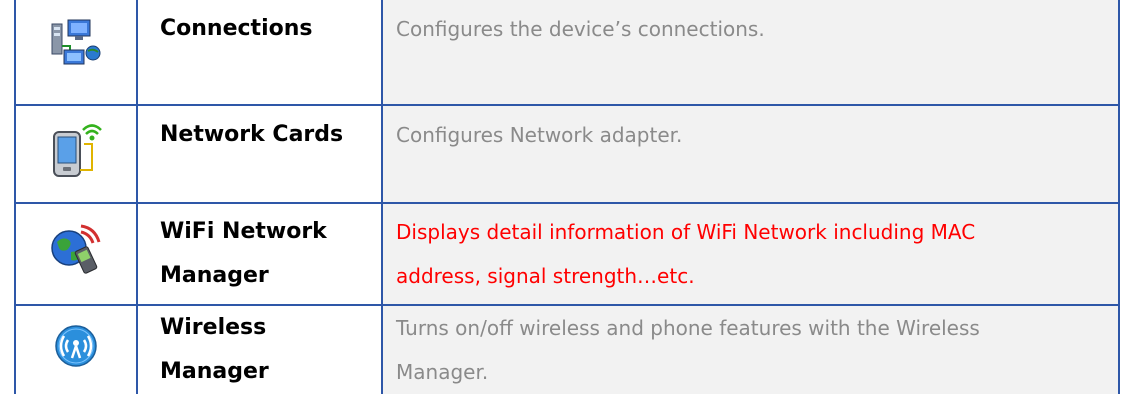  Describe the element at coordinates (236, 28) in the screenshot. I see `setting-name: Connections` at that location.